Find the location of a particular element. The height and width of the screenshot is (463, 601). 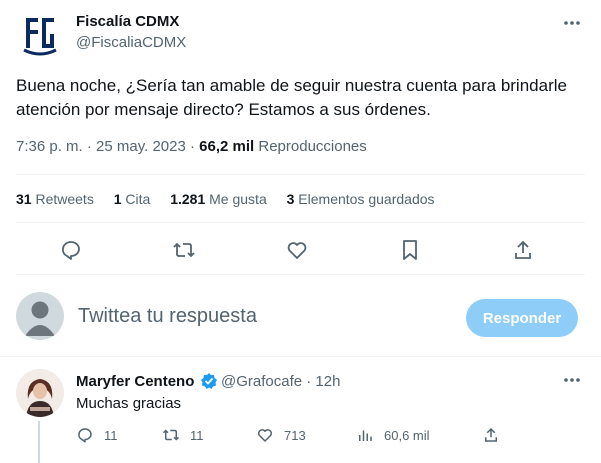

reply-reply-action: 11 is located at coordinates (97, 435).